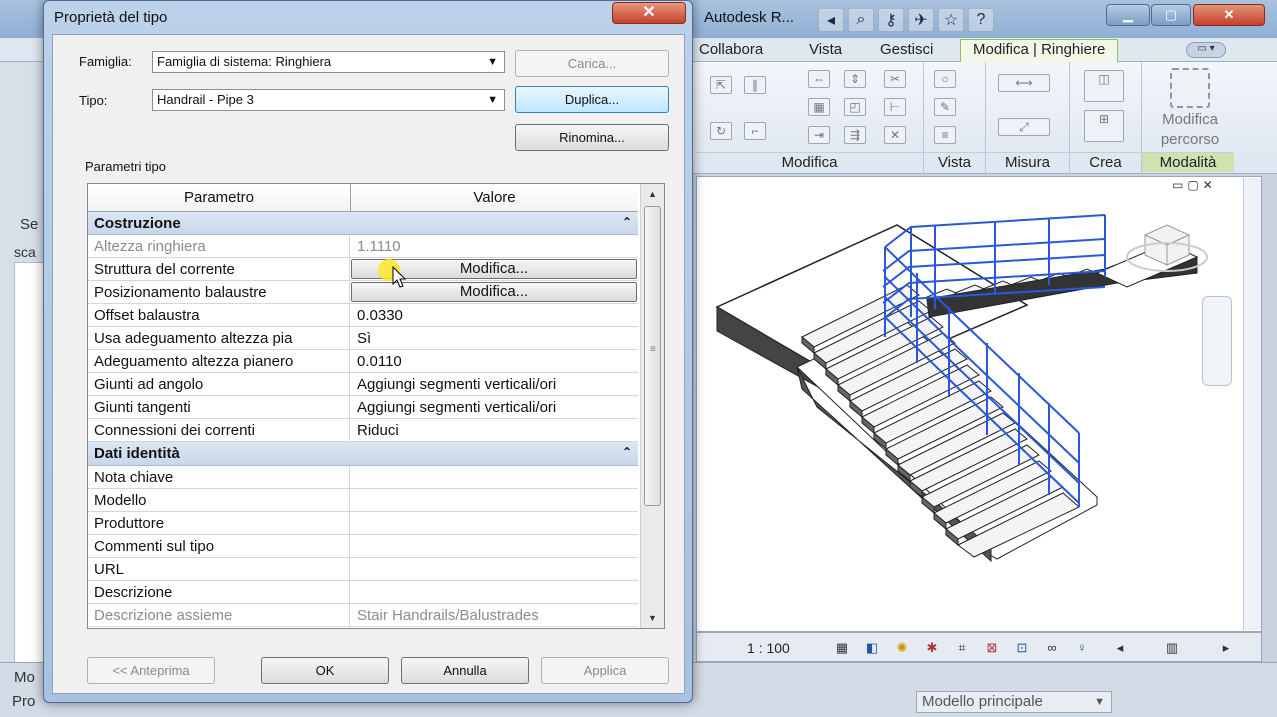  Describe the element at coordinates (1039, 50) in the screenshot. I see `tab-modifica-ringhiere: Modifica | Ringhiere` at that location.